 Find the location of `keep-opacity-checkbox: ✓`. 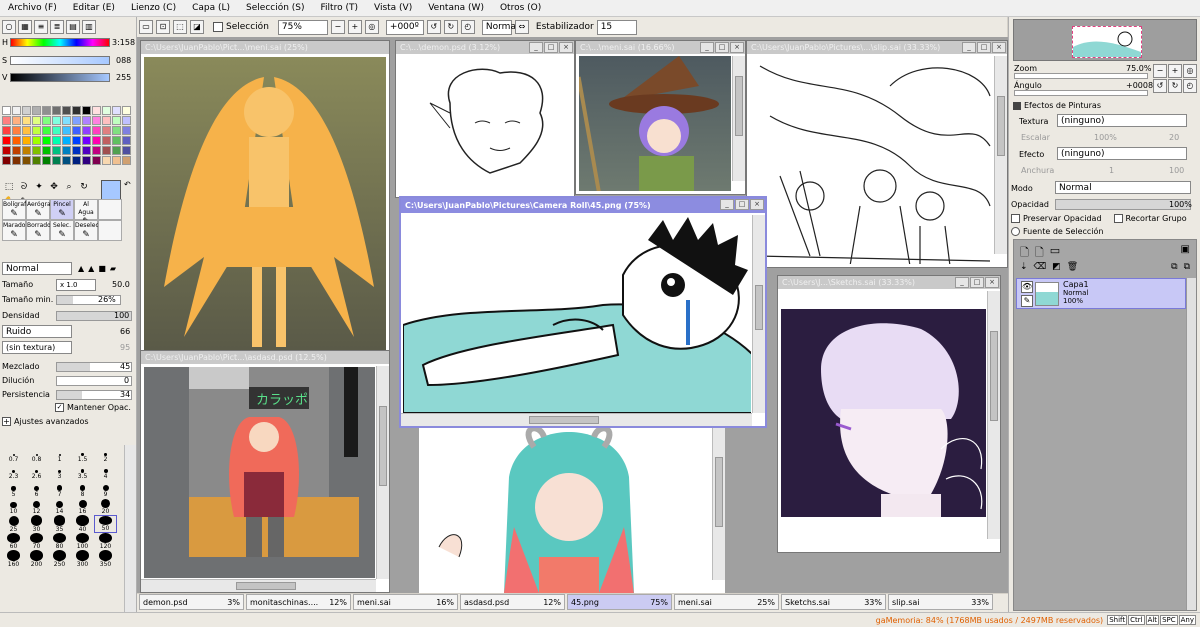

keep-opacity-checkbox: ✓ is located at coordinates (59, 407).